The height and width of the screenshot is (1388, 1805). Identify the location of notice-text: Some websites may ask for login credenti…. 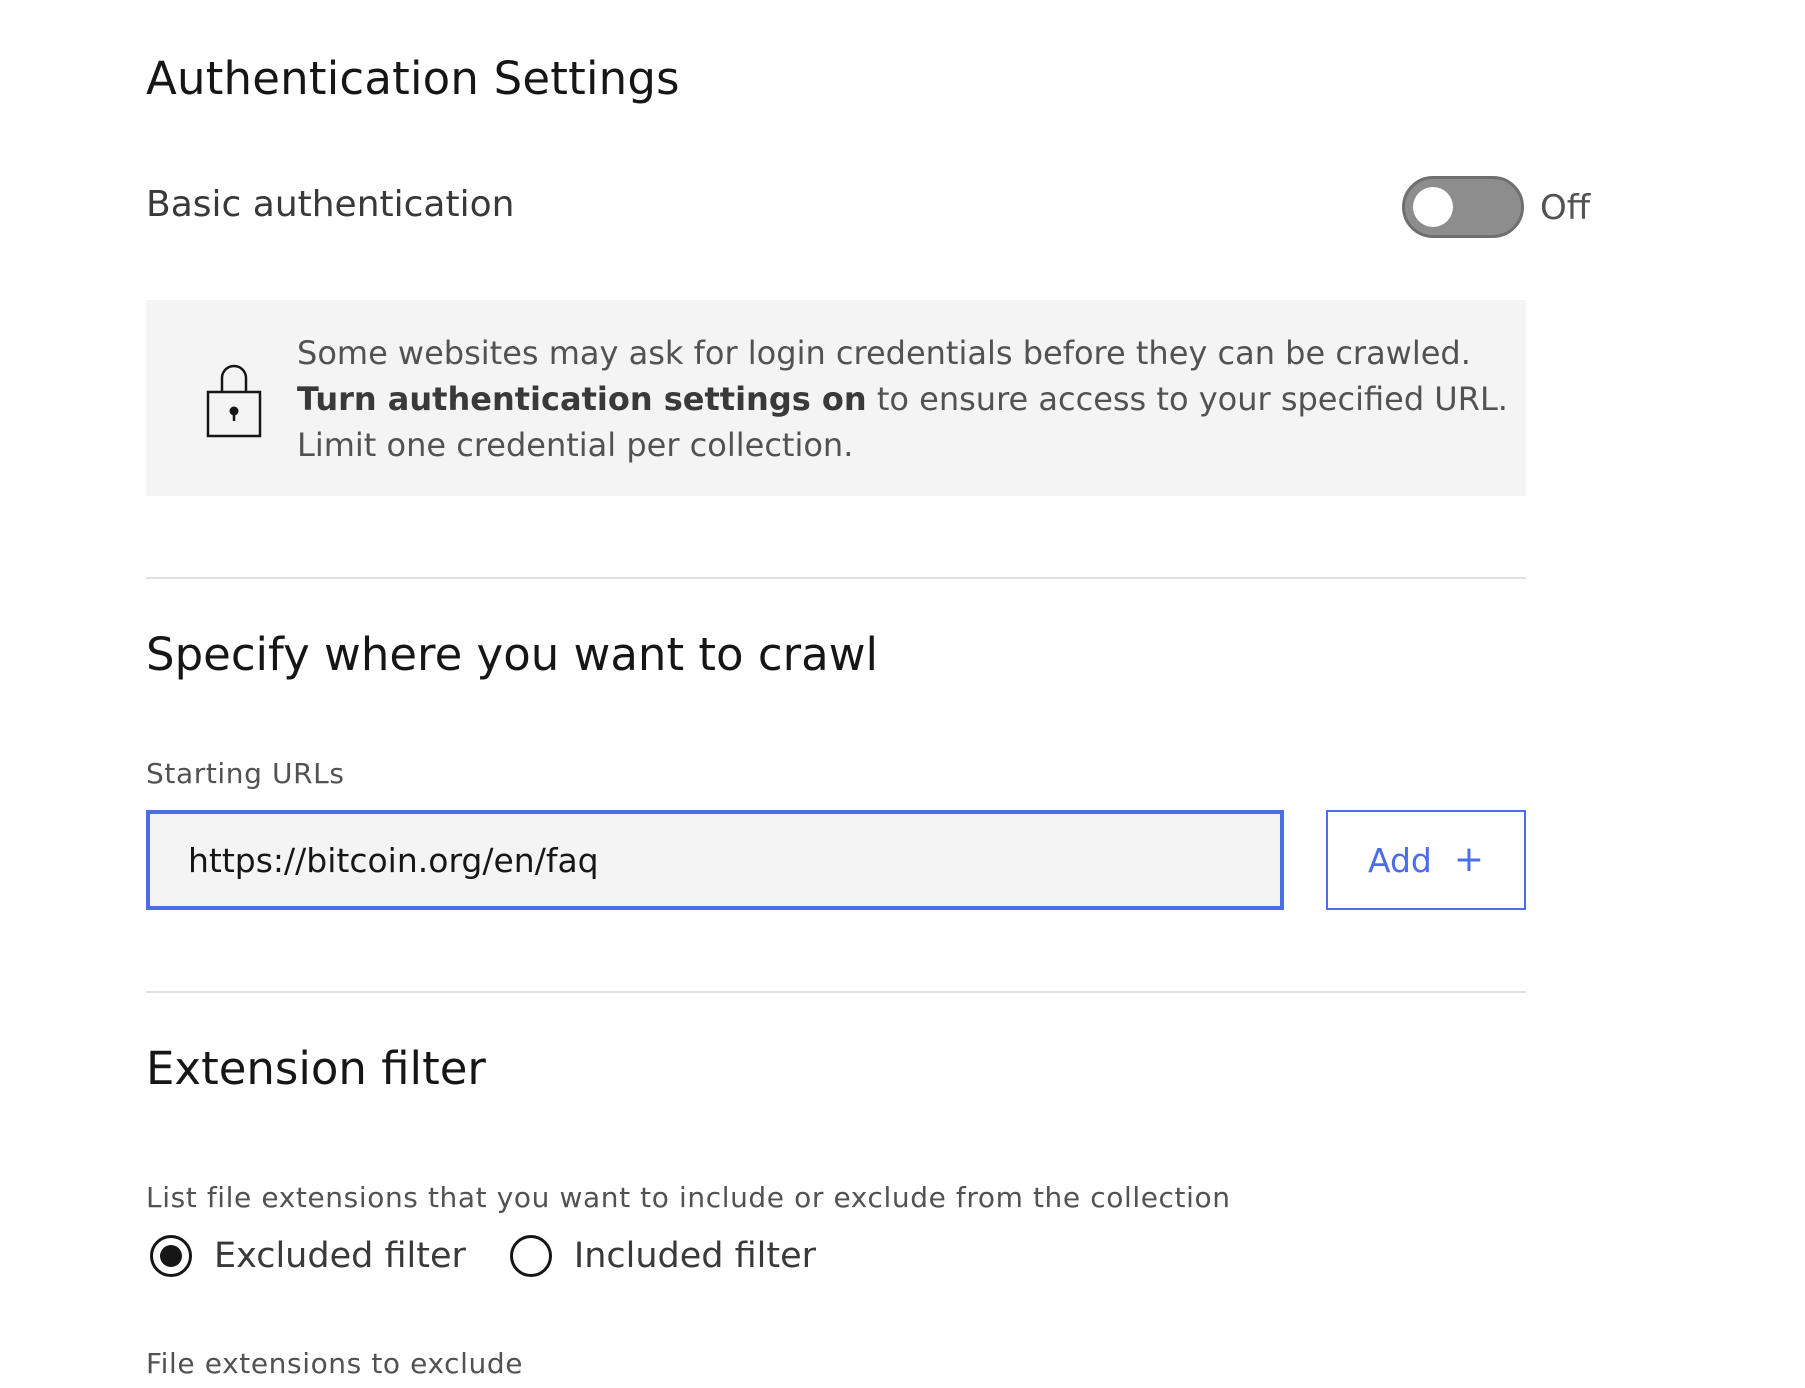
(902, 399).